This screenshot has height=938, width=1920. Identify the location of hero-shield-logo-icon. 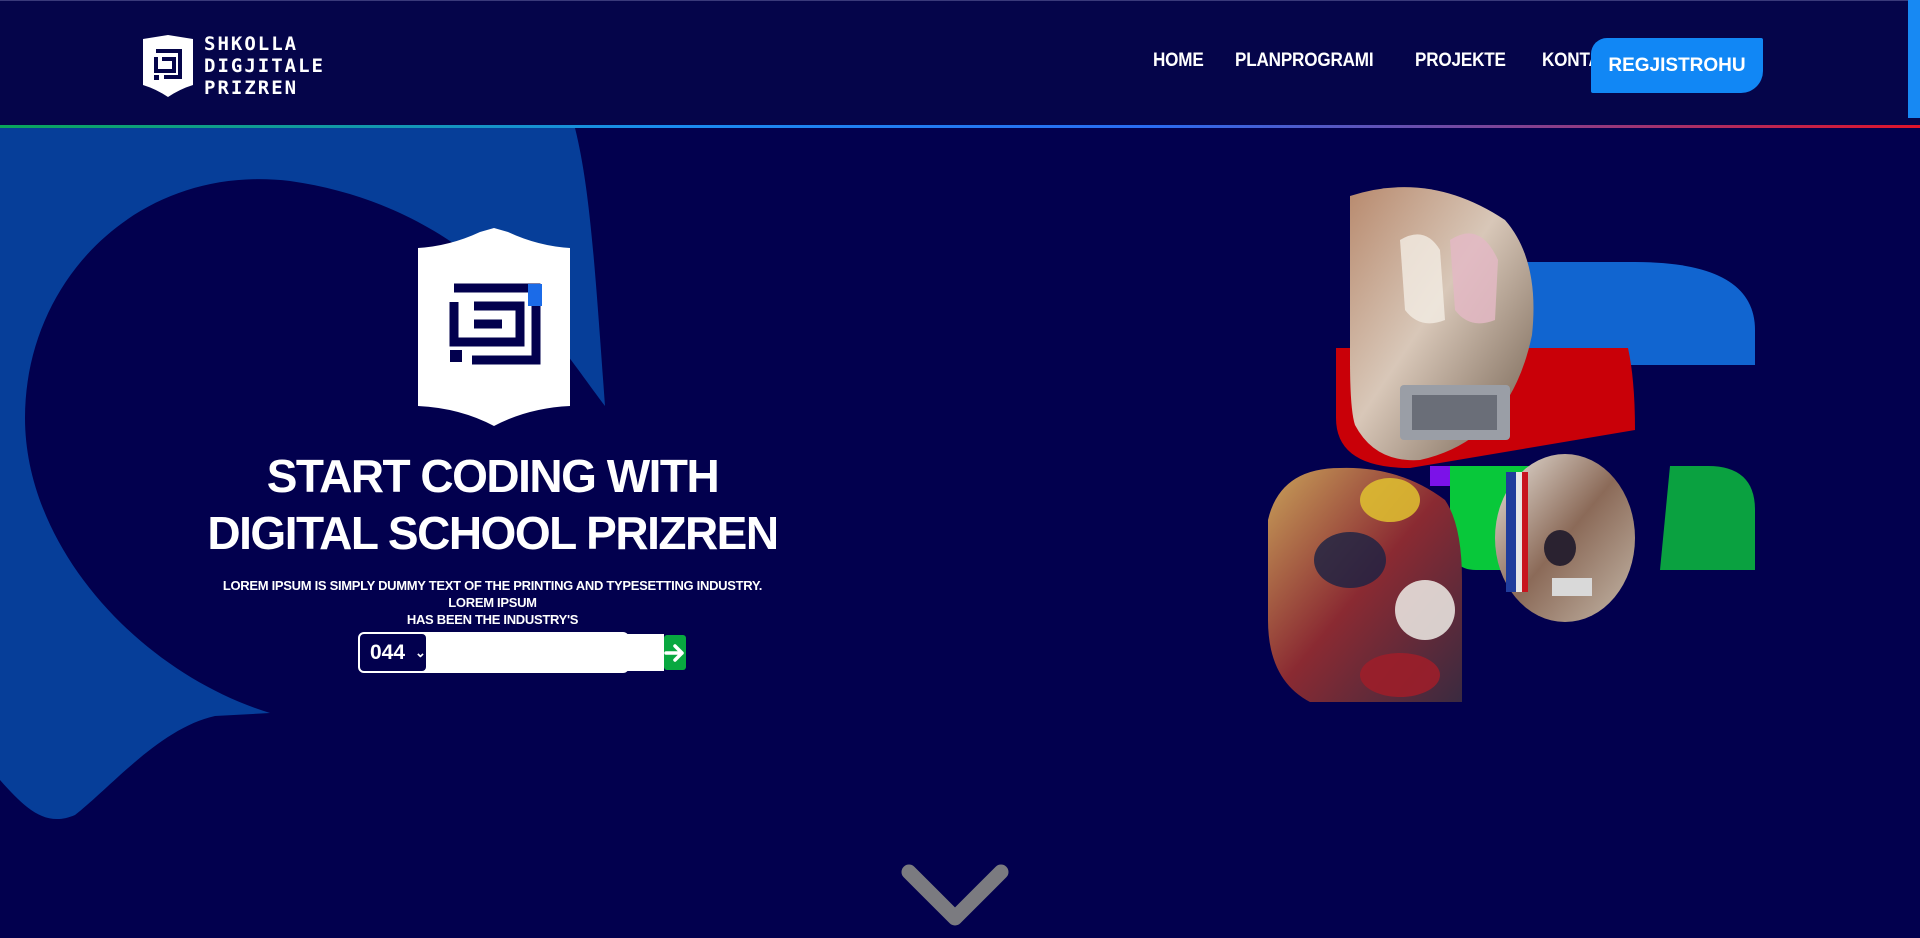
(494, 327).